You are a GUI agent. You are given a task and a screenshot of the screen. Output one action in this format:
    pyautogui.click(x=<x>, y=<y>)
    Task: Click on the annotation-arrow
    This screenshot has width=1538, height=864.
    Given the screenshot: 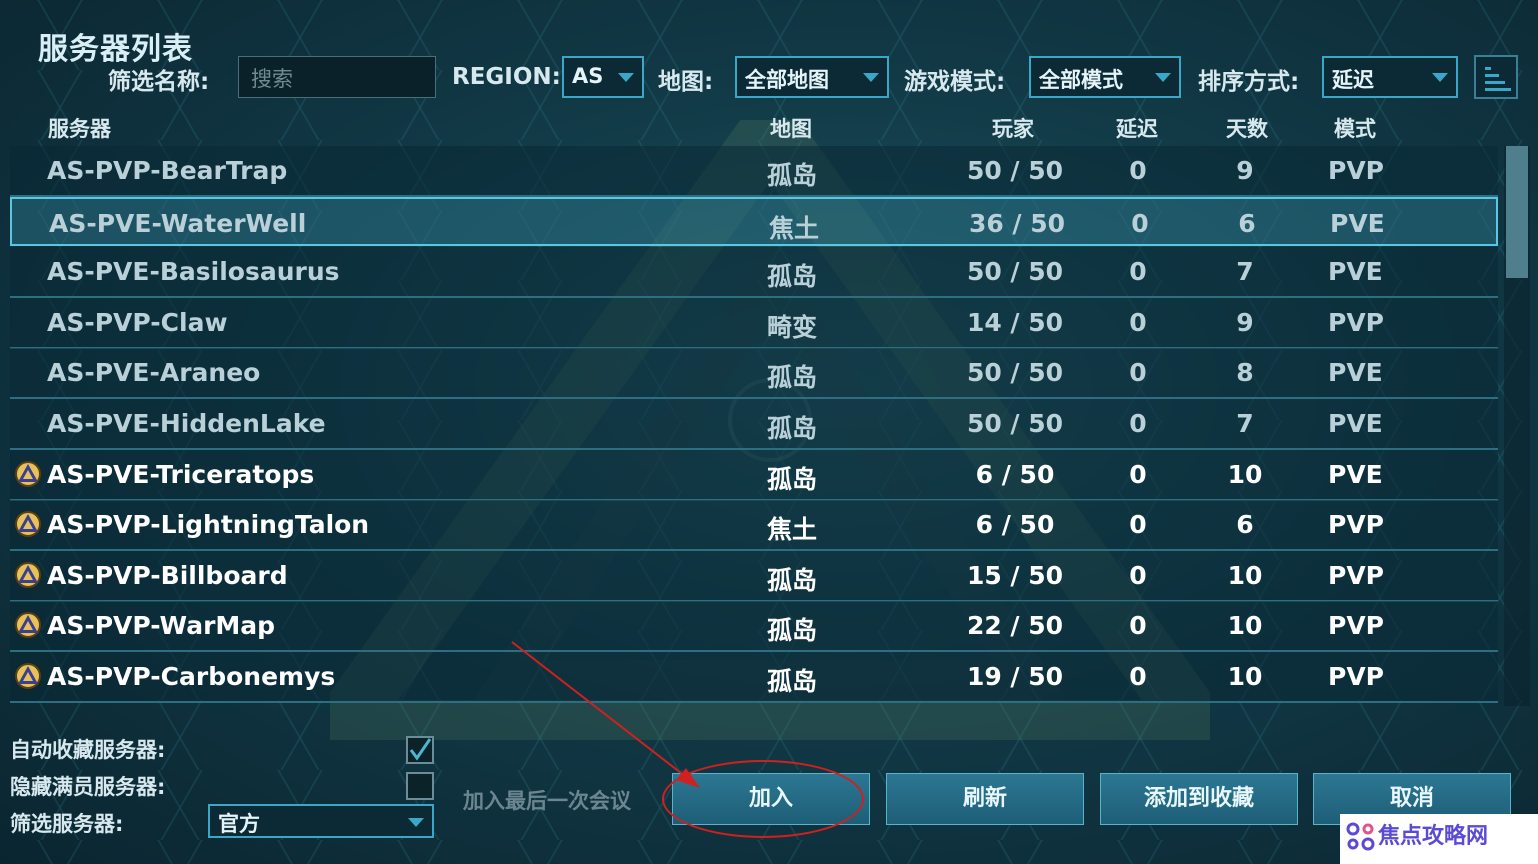 What is the action you would take?
    pyautogui.click(x=605, y=714)
    